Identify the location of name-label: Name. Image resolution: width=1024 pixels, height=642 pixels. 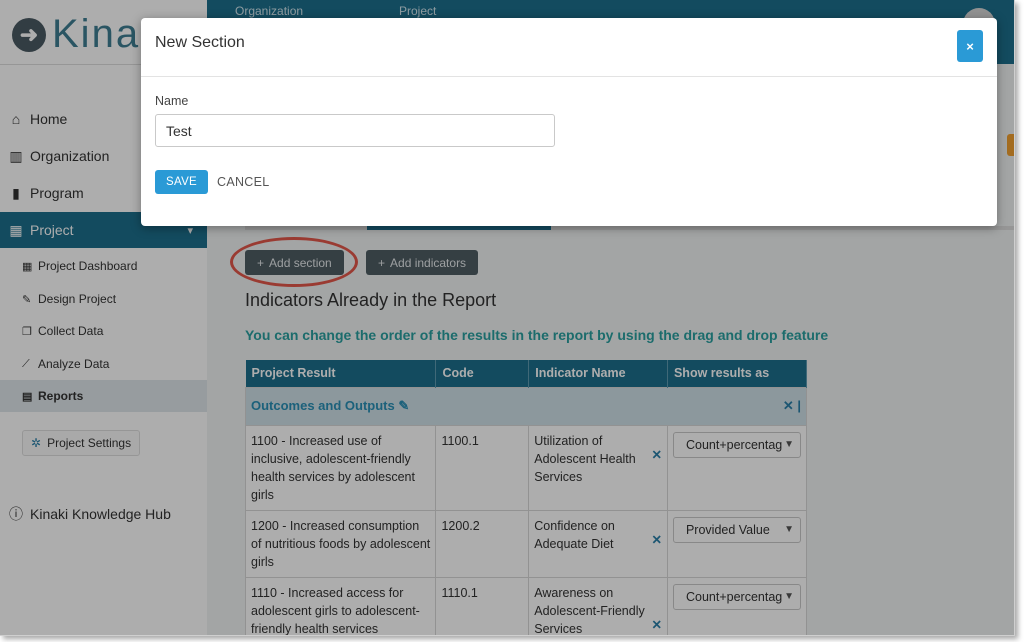
(172, 101).